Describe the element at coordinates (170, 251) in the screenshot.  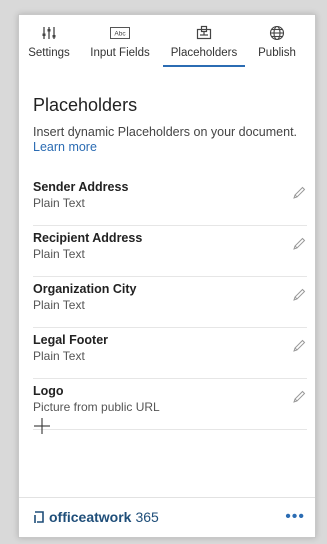
I see `list-item: Recipient Address Plain Text` at that location.